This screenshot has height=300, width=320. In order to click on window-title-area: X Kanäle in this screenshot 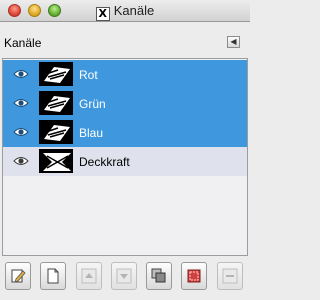, I will do `click(125, 12)`.